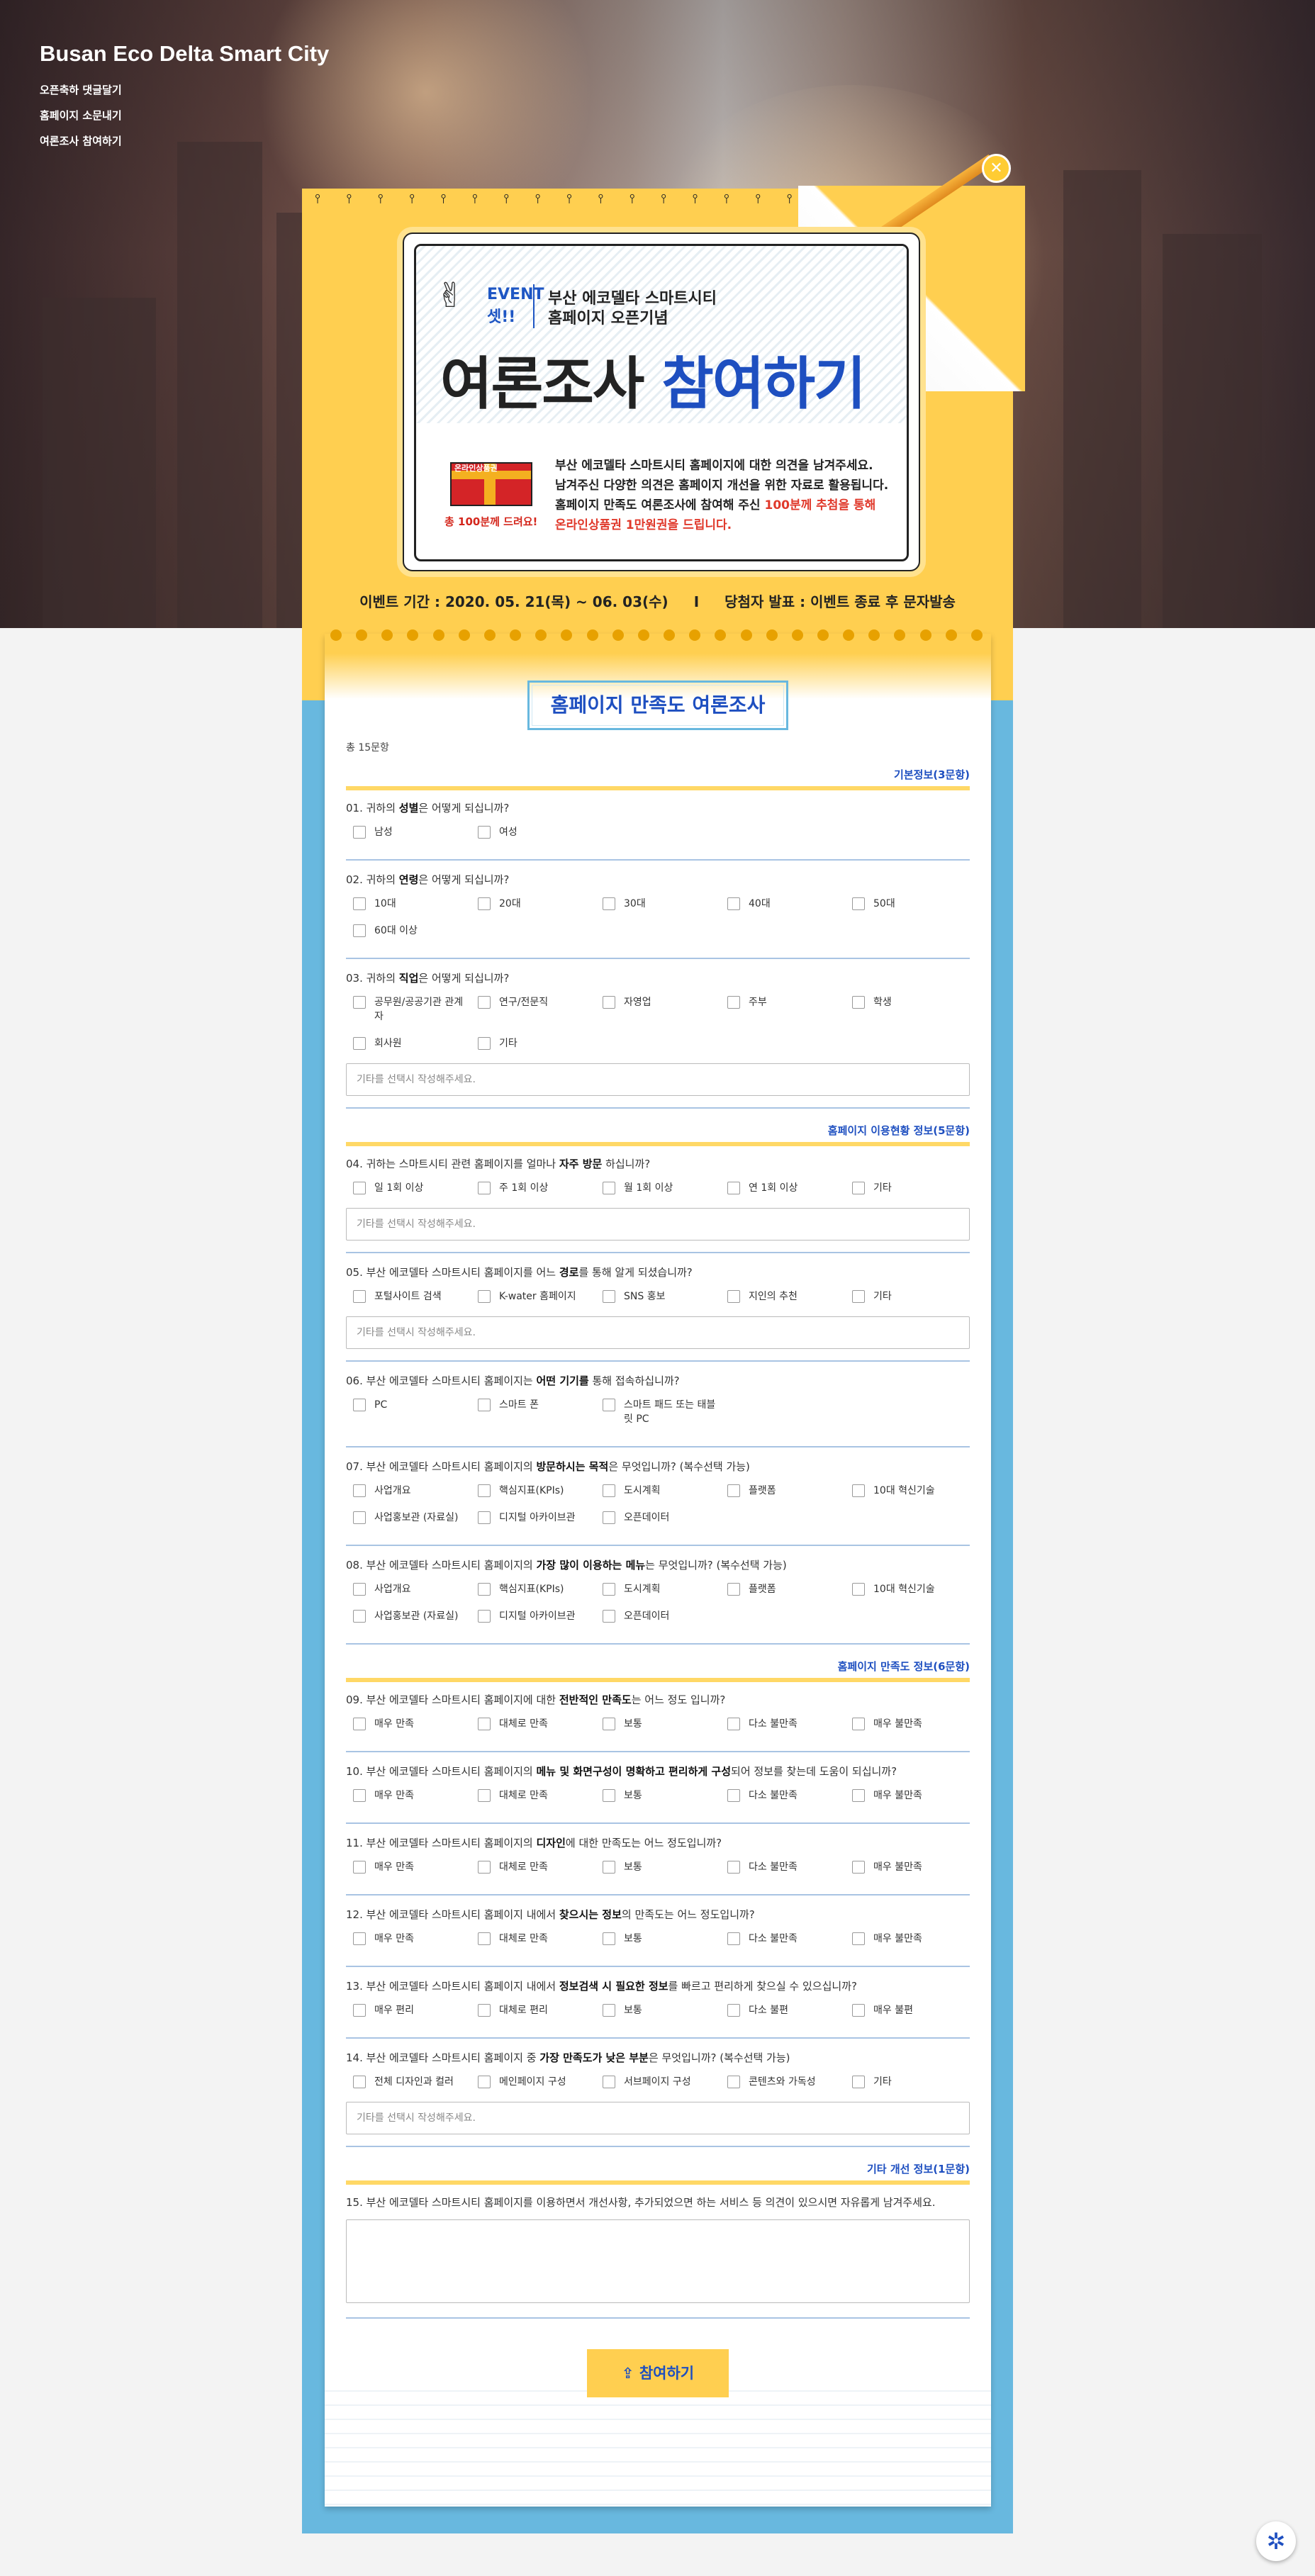 The image size is (1315, 2576). I want to click on checkbox-option: 사업개요, so click(409, 1491).